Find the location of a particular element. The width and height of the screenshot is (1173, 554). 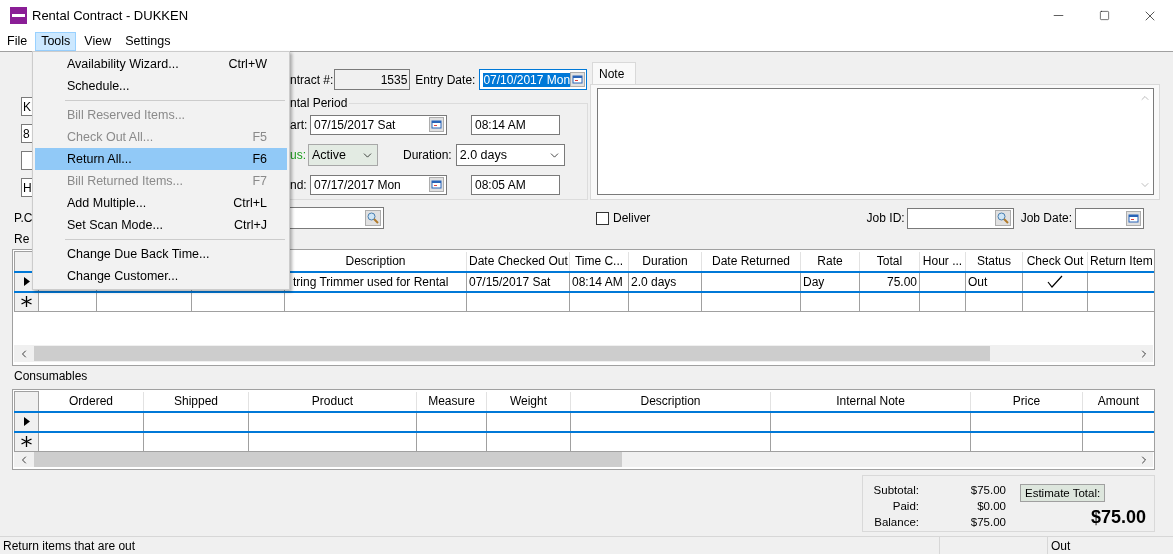

time-field: 08:14 AM is located at coordinates (515, 124).